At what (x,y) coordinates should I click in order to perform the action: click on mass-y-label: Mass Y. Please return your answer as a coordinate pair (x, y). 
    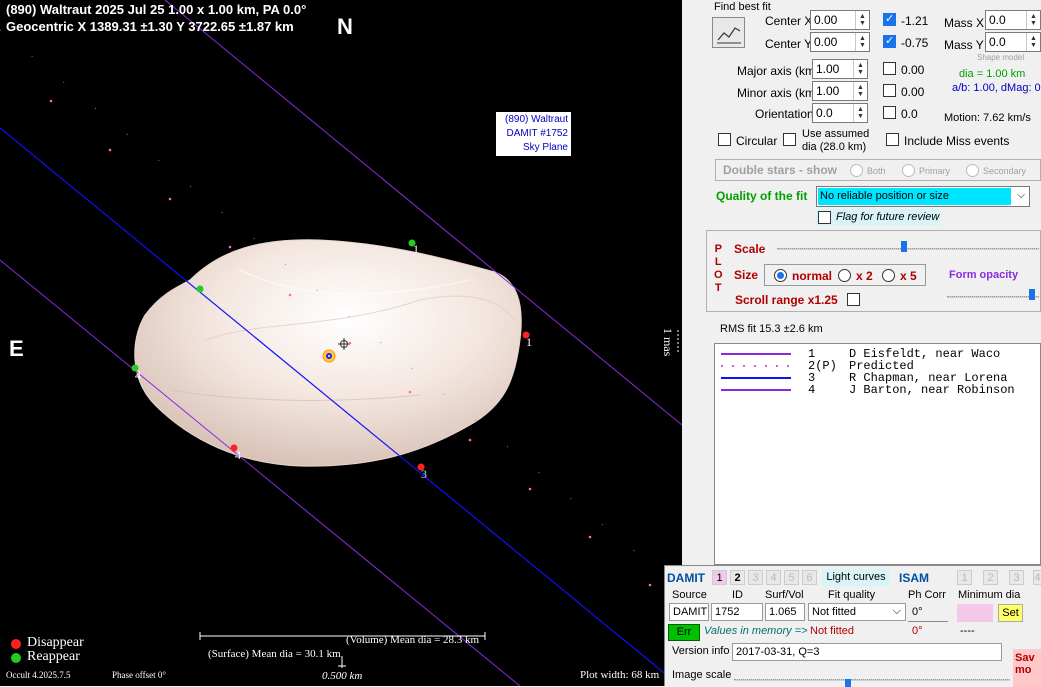
    Looking at the image, I should click on (964, 45).